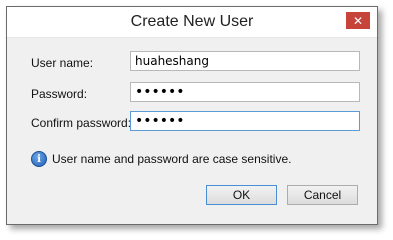 The height and width of the screenshot is (240, 393). What do you see at coordinates (241, 195) in the screenshot?
I see `ok-button: OK` at bounding box center [241, 195].